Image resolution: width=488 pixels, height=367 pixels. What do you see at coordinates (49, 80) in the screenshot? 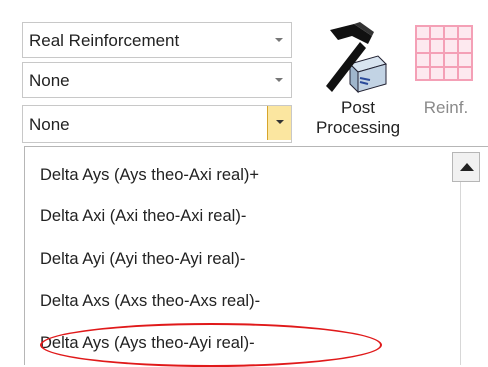
I see `second-option-value: None` at bounding box center [49, 80].